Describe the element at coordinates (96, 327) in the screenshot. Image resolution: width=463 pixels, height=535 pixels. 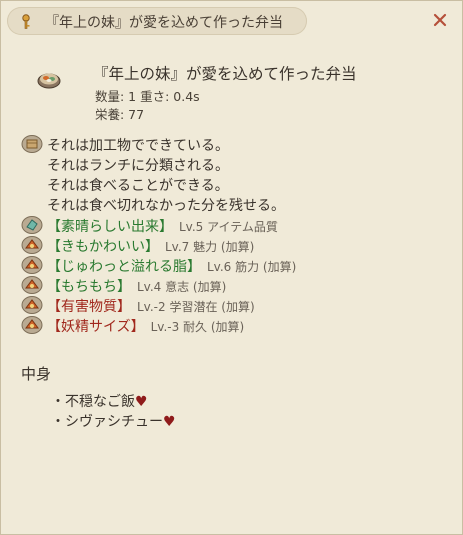
I see `trait-name: 【妖精サイズ】` at that location.